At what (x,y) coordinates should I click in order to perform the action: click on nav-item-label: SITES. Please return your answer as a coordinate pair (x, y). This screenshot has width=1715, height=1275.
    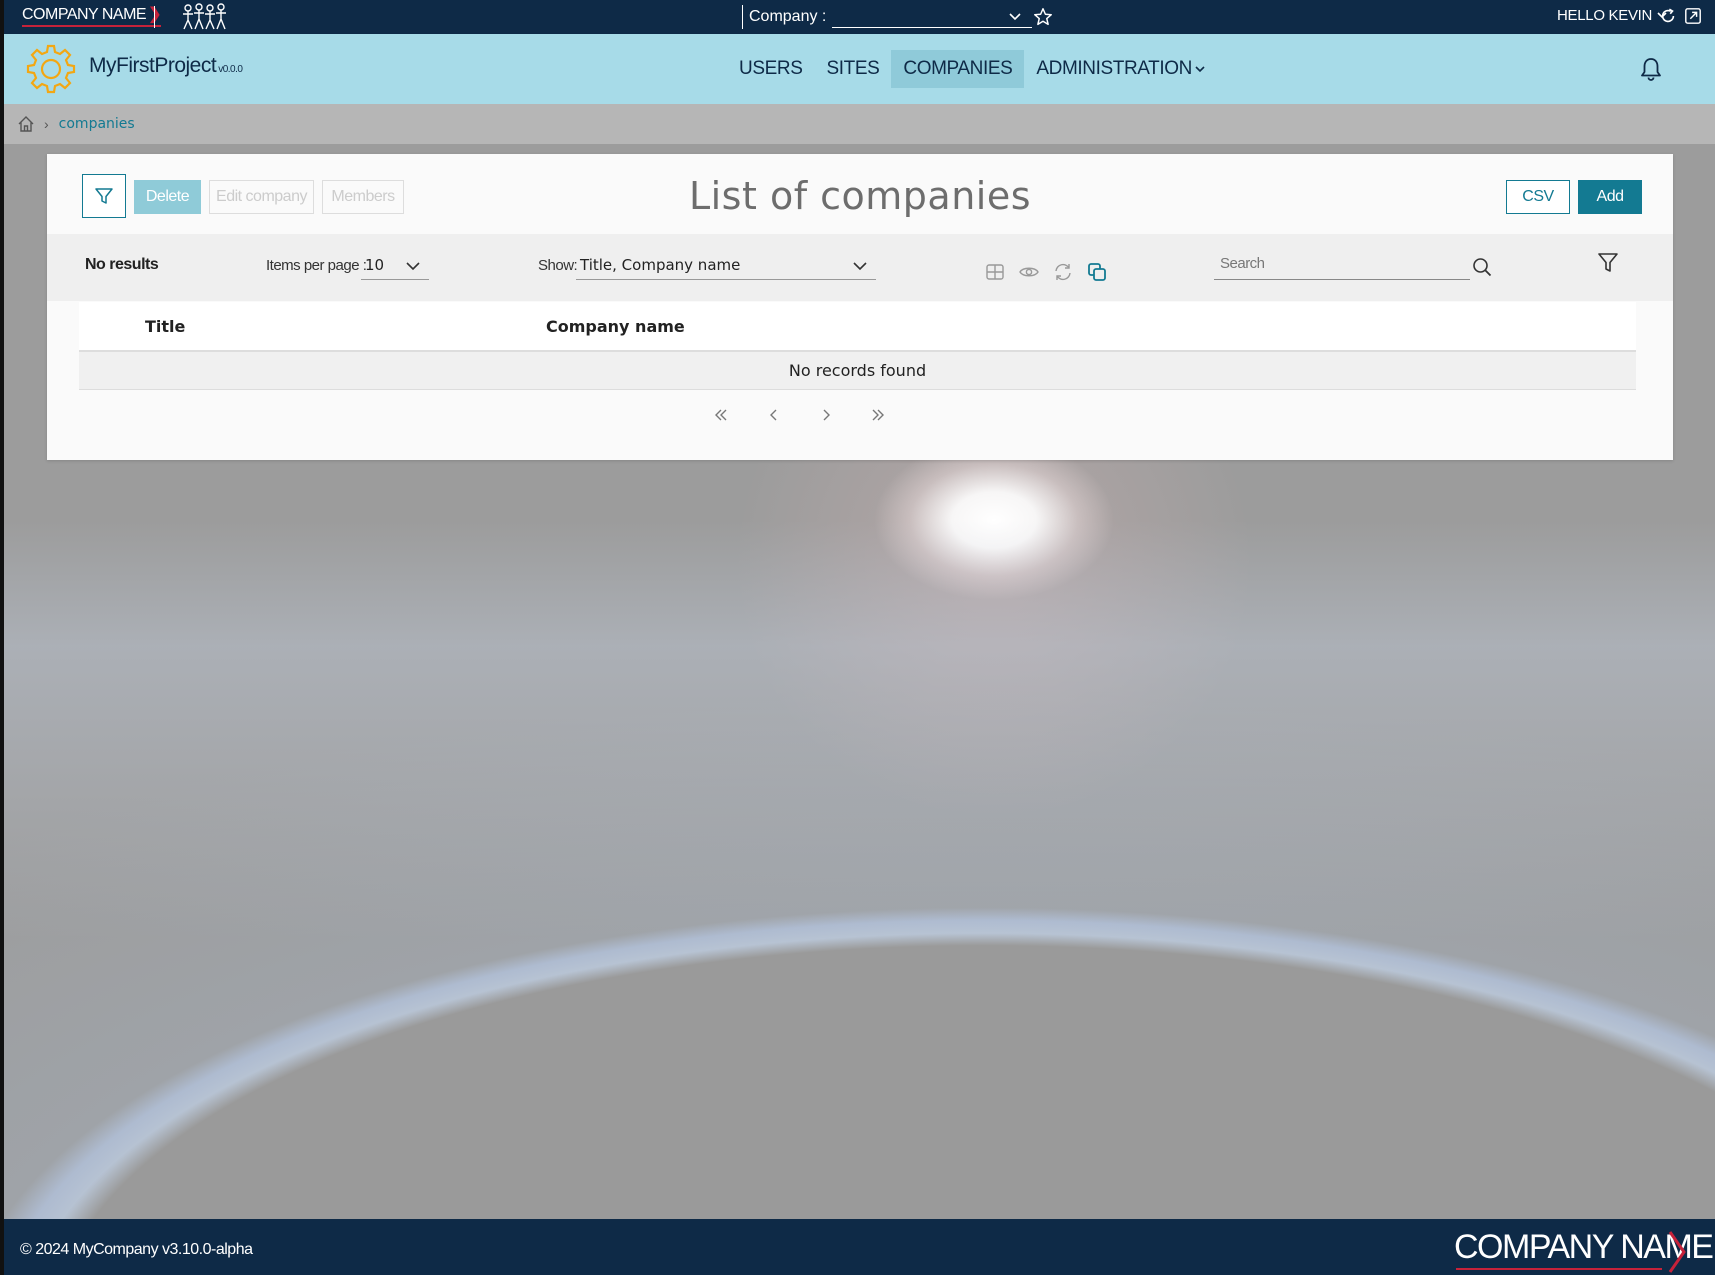
    Looking at the image, I should click on (853, 68).